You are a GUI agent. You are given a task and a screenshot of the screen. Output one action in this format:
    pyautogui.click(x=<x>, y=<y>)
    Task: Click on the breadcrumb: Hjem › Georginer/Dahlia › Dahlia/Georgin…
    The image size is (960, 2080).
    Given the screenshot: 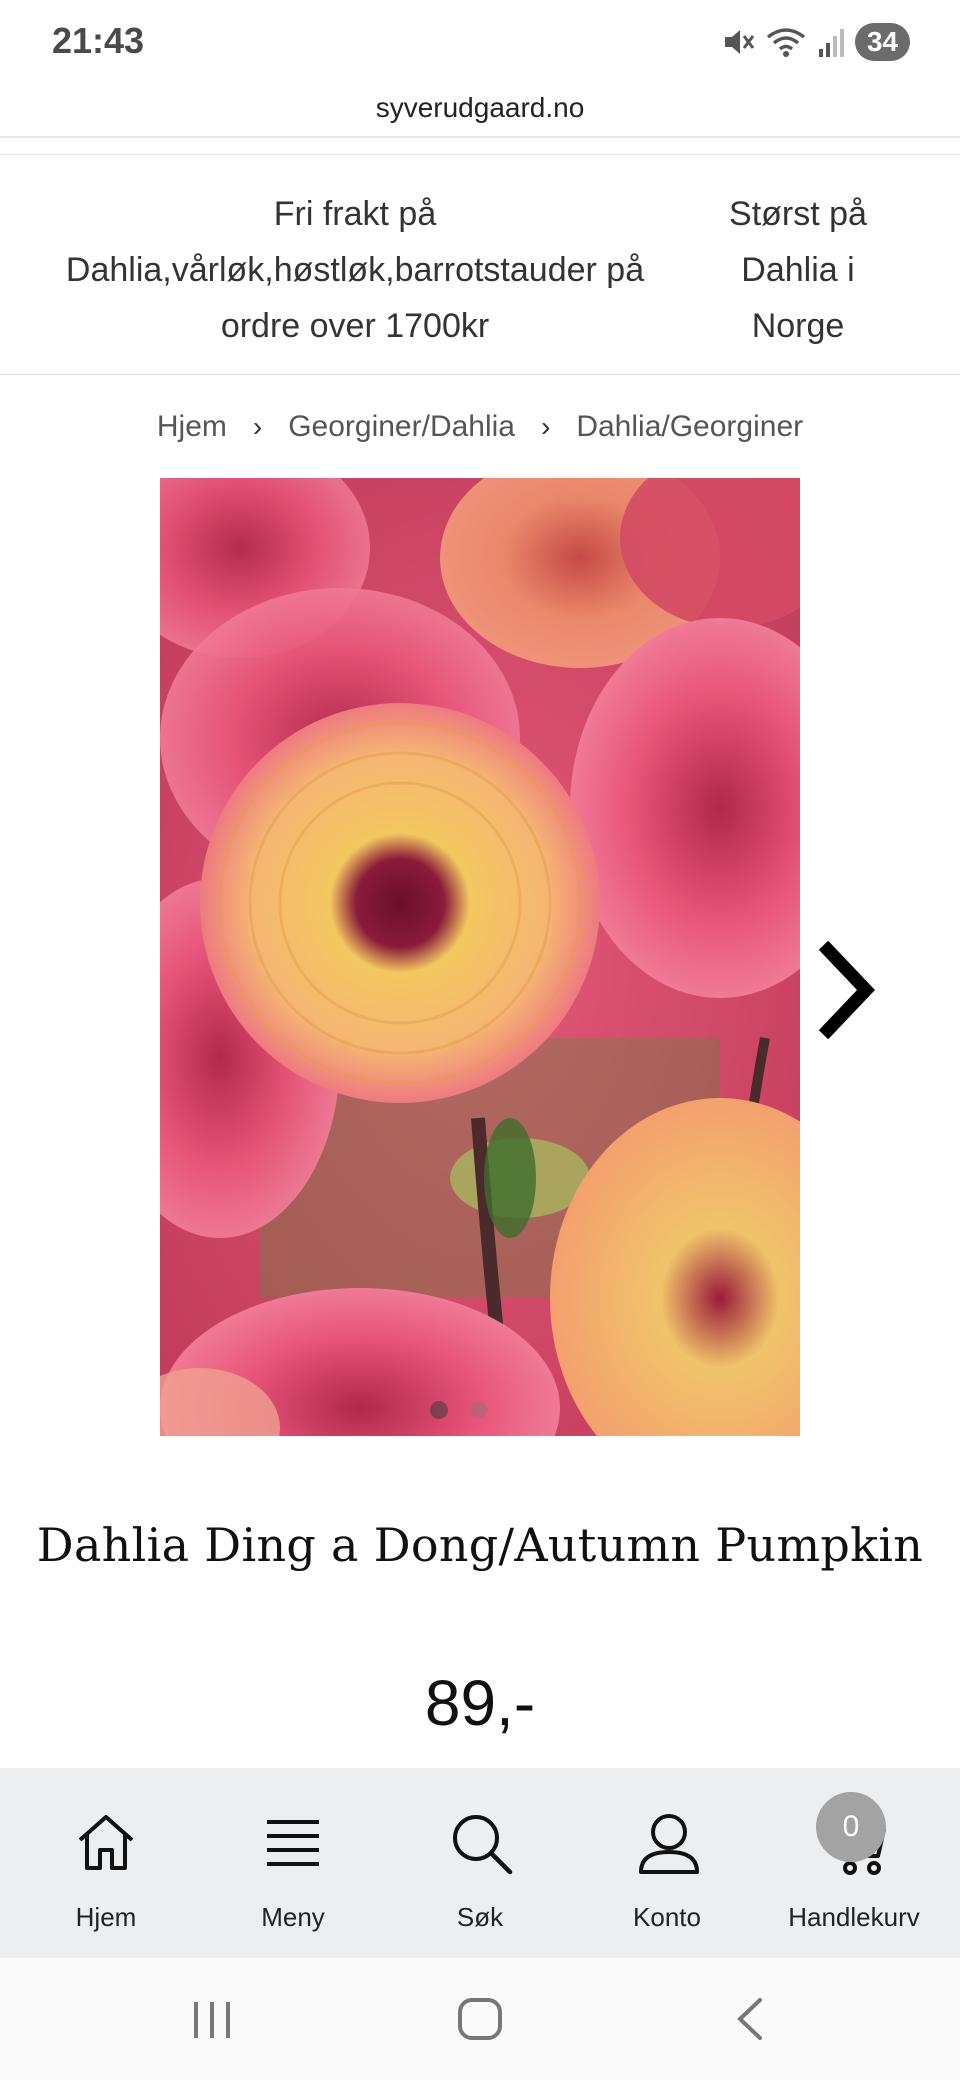 What is the action you would take?
    pyautogui.click(x=480, y=427)
    